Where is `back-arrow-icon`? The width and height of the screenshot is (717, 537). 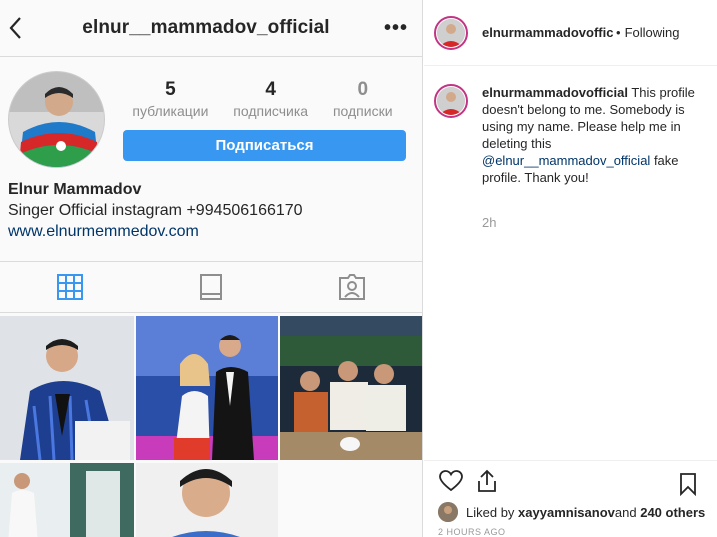 back-arrow-icon is located at coordinates (18, 28).